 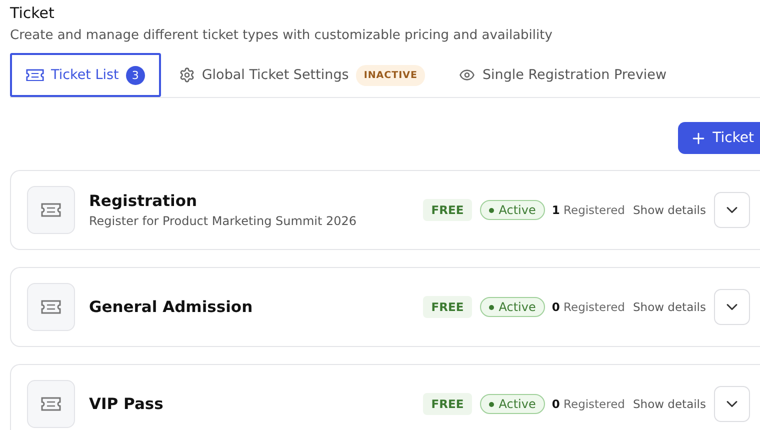 I want to click on registered-count: 1 Registered, so click(x=588, y=210).